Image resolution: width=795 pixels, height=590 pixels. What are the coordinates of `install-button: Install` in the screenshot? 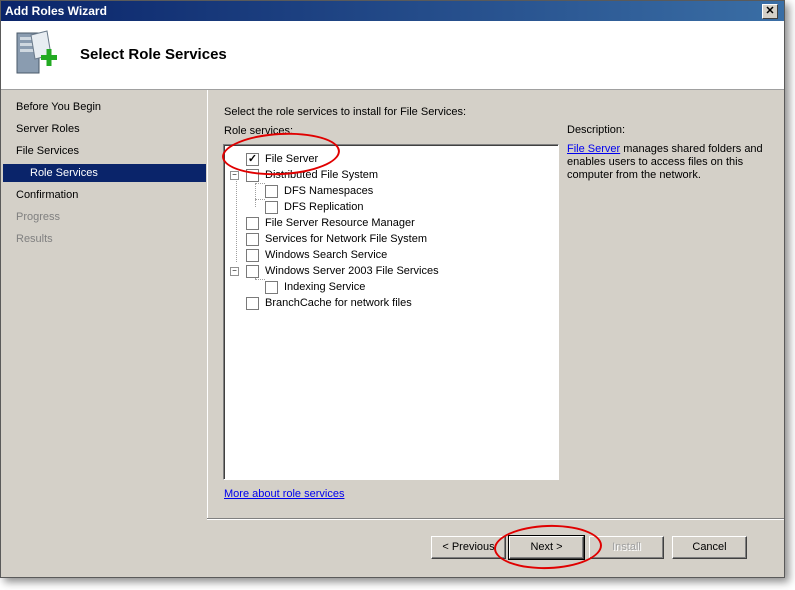 It's located at (626, 547).